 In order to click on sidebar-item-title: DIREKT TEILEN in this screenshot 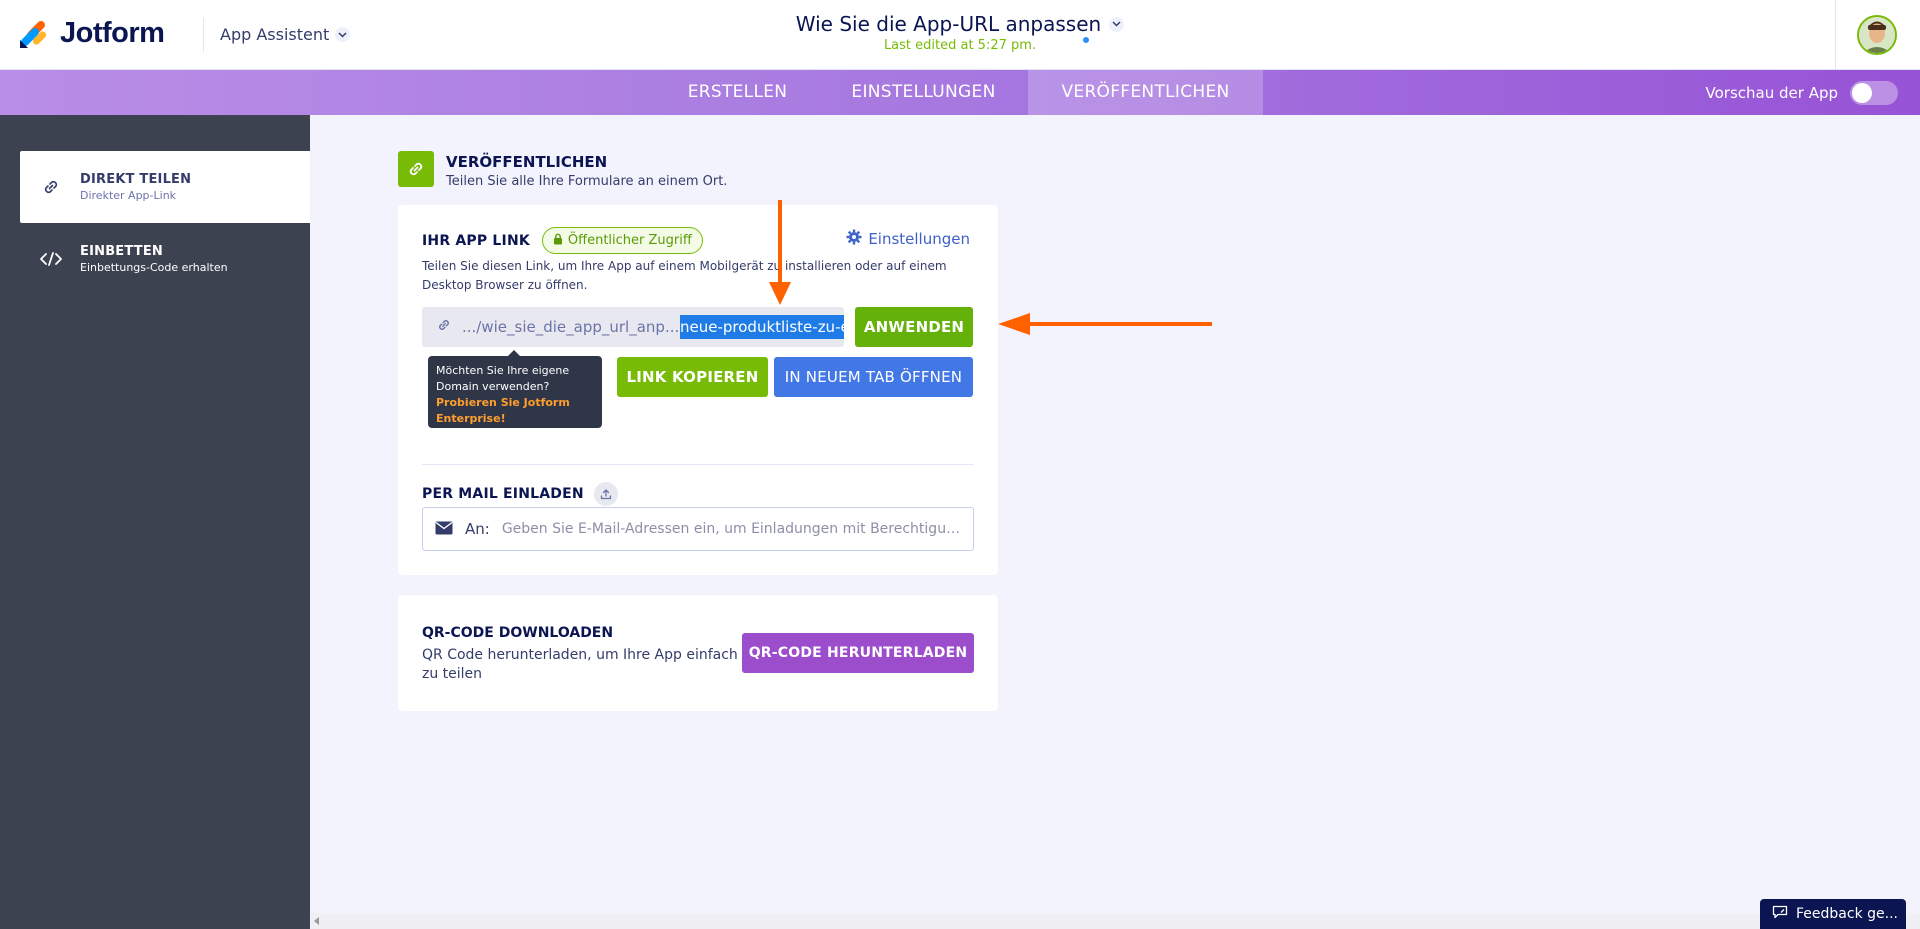, I will do `click(136, 179)`.